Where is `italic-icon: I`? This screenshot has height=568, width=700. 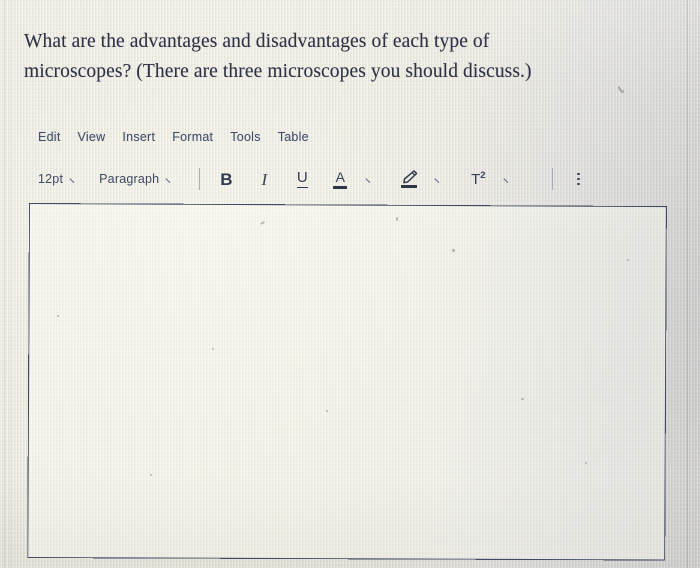
italic-icon: I is located at coordinates (264, 179).